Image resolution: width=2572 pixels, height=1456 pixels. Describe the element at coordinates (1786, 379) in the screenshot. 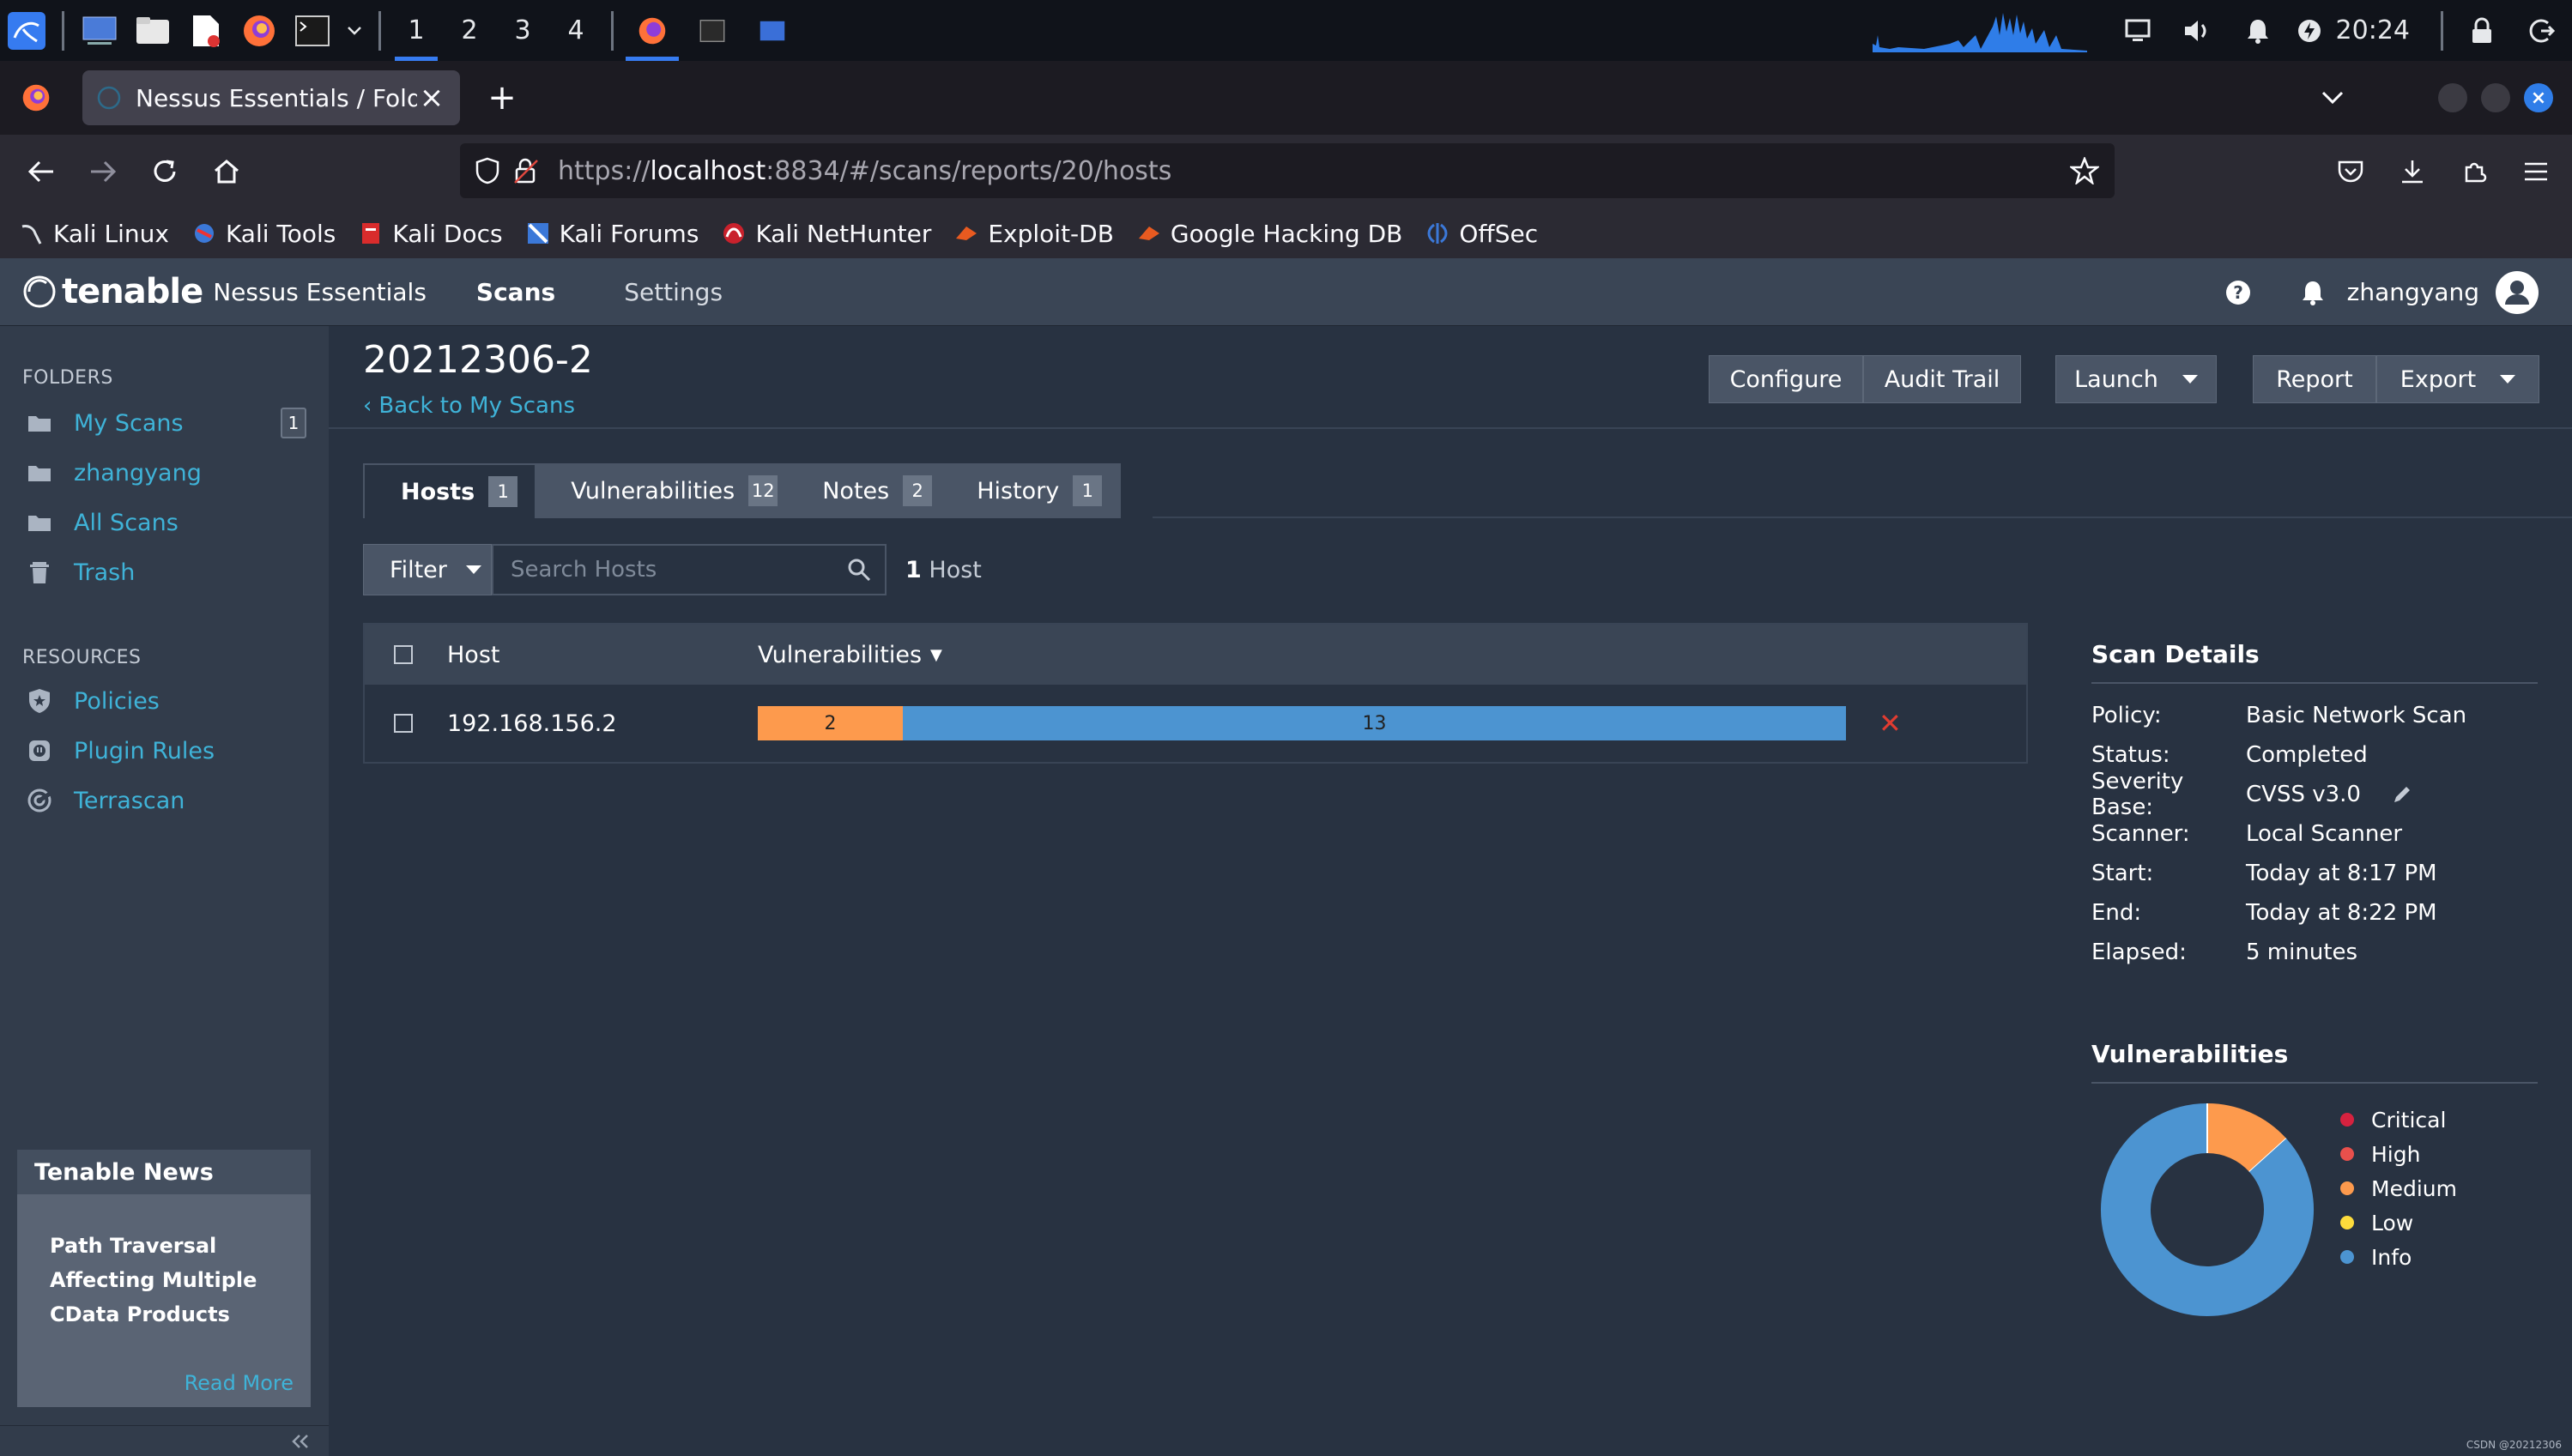

I see `configure-button: Configure` at that location.